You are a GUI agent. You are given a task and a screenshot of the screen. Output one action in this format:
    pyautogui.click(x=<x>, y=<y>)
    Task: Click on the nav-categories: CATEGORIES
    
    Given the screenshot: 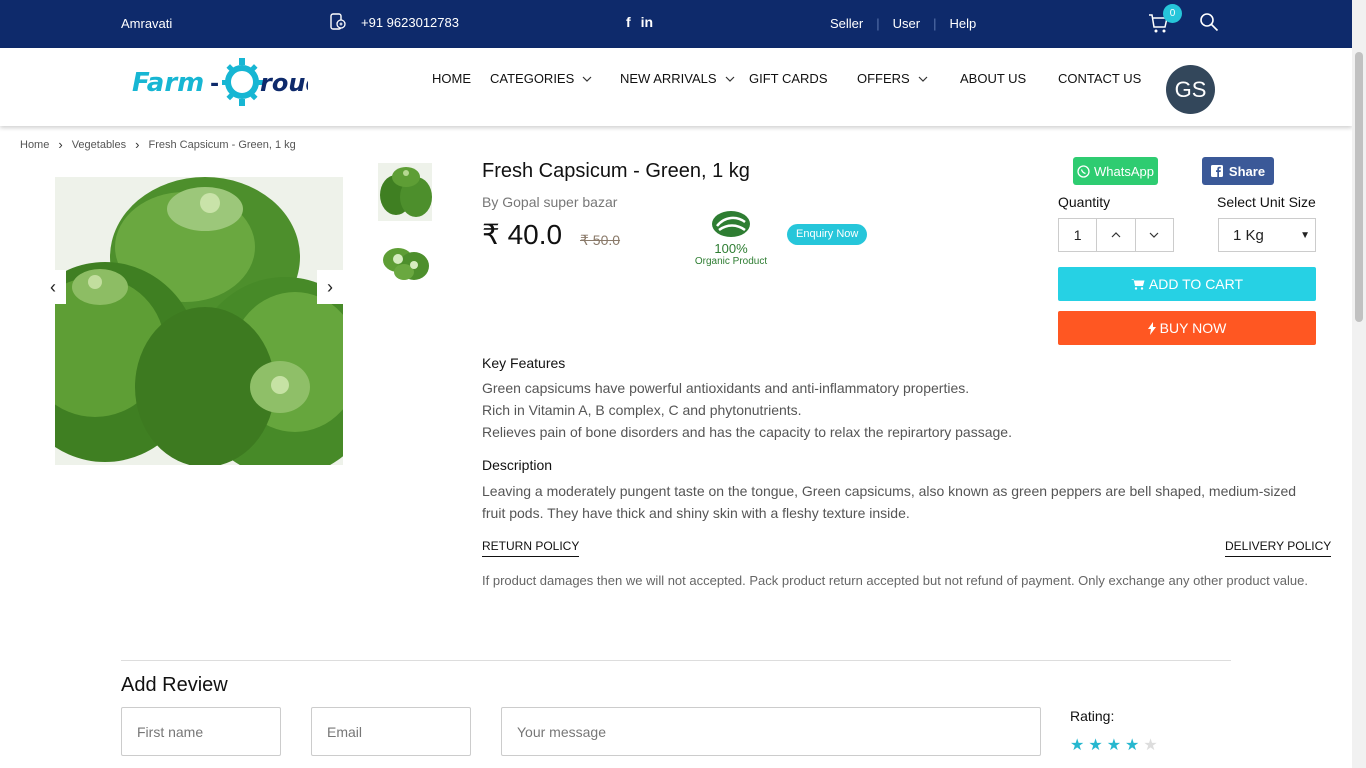 What is the action you would take?
    pyautogui.click(x=541, y=78)
    